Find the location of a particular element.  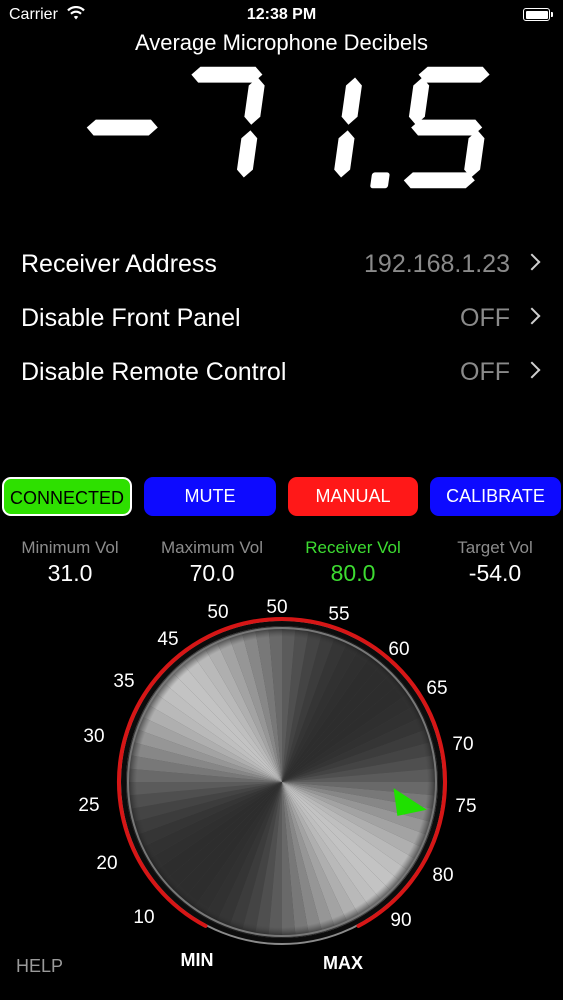

readout-digits is located at coordinates (288, 127).